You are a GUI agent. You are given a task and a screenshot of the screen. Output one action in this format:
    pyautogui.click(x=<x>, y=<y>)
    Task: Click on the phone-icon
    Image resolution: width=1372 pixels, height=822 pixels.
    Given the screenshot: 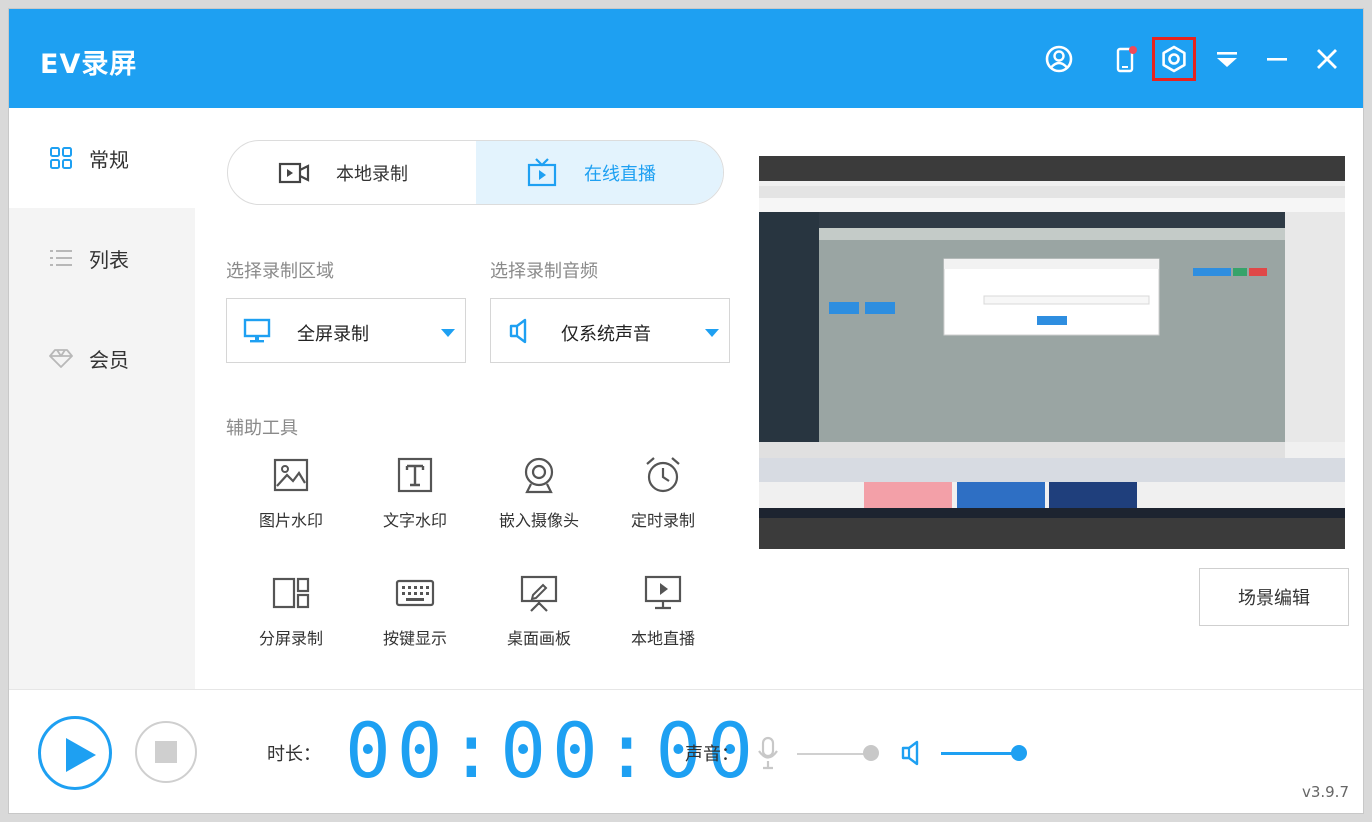 What is the action you would take?
    pyautogui.click(x=1126, y=59)
    